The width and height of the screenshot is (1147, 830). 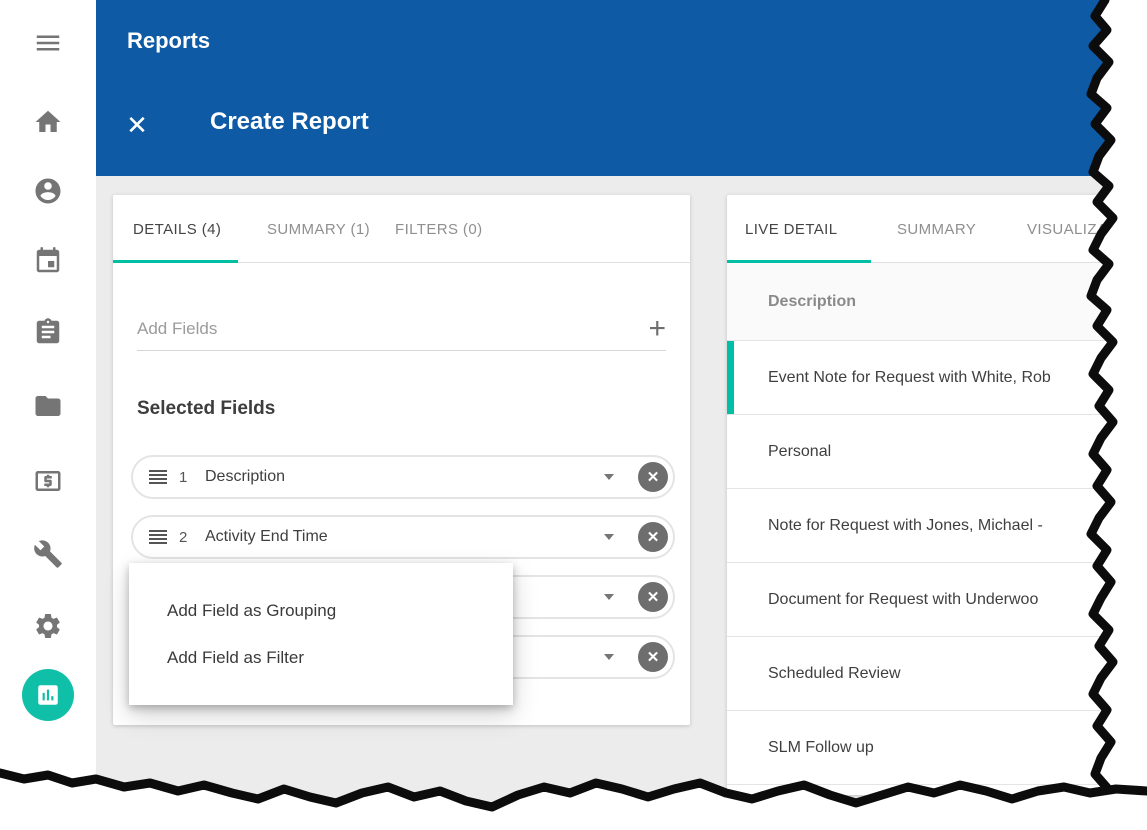 What do you see at coordinates (245, 476) in the screenshot?
I see `field-label: Description` at bounding box center [245, 476].